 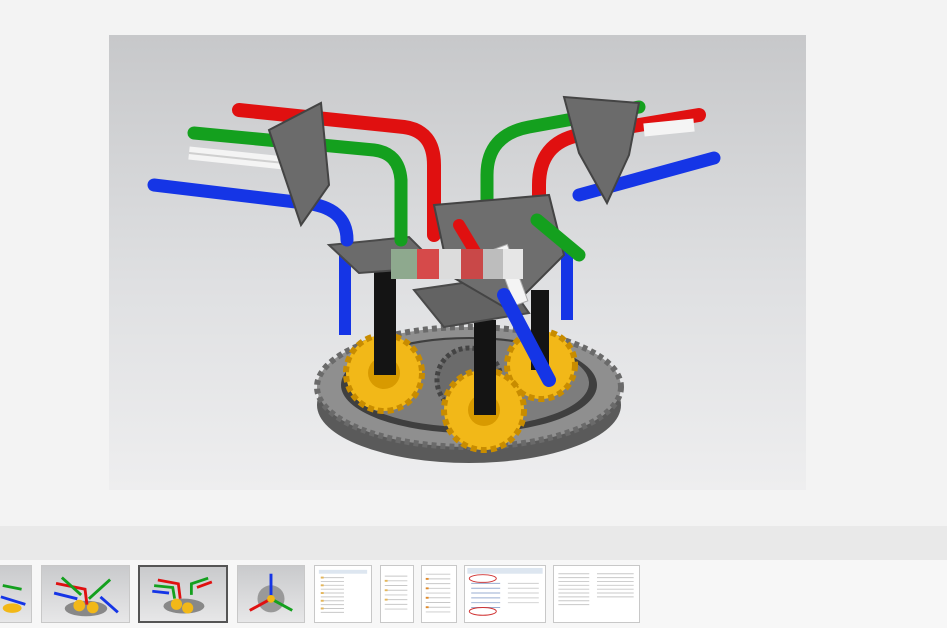 I want to click on thumbnail-strip, so click(x=473, y=594).